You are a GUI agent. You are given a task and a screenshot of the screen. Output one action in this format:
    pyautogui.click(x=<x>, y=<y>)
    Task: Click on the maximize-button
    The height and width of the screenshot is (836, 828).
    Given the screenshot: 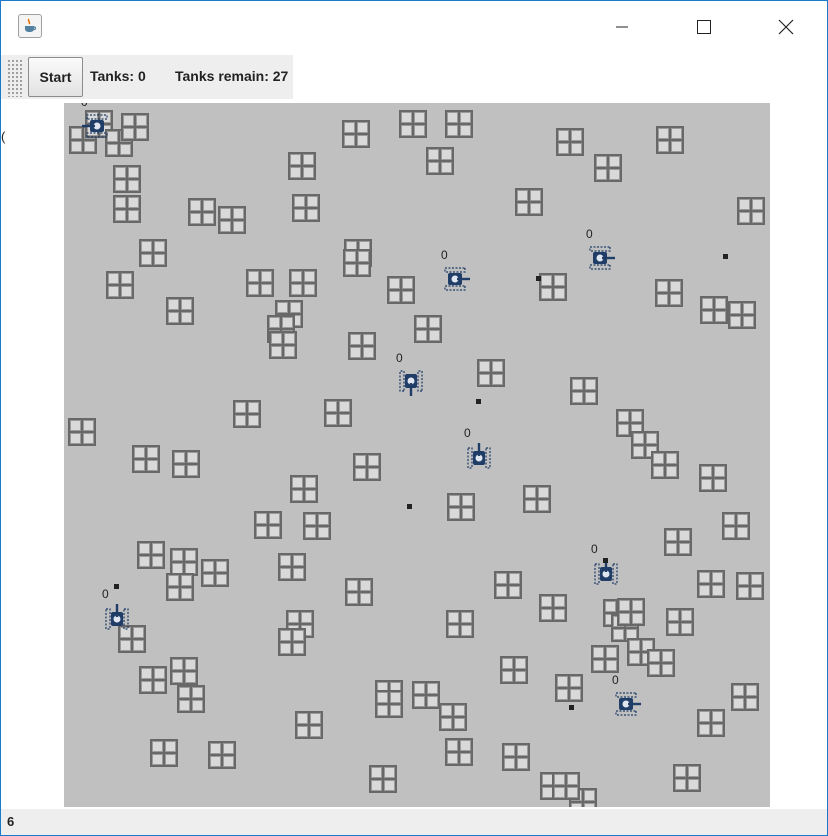 What is the action you would take?
    pyautogui.click(x=704, y=27)
    